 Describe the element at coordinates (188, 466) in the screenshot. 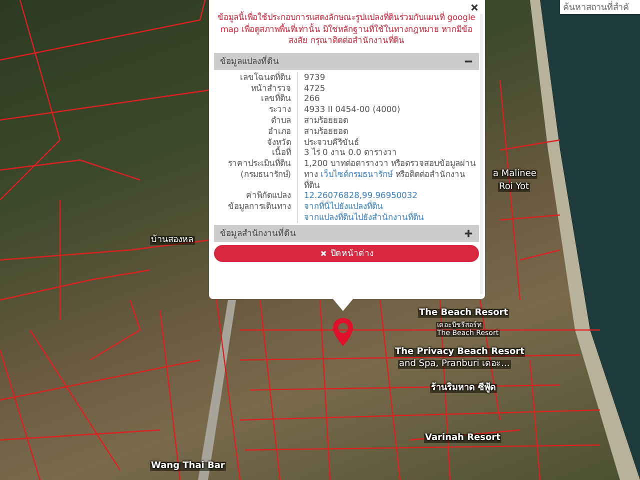

I see `map-label: Wang Thai Bar` at that location.